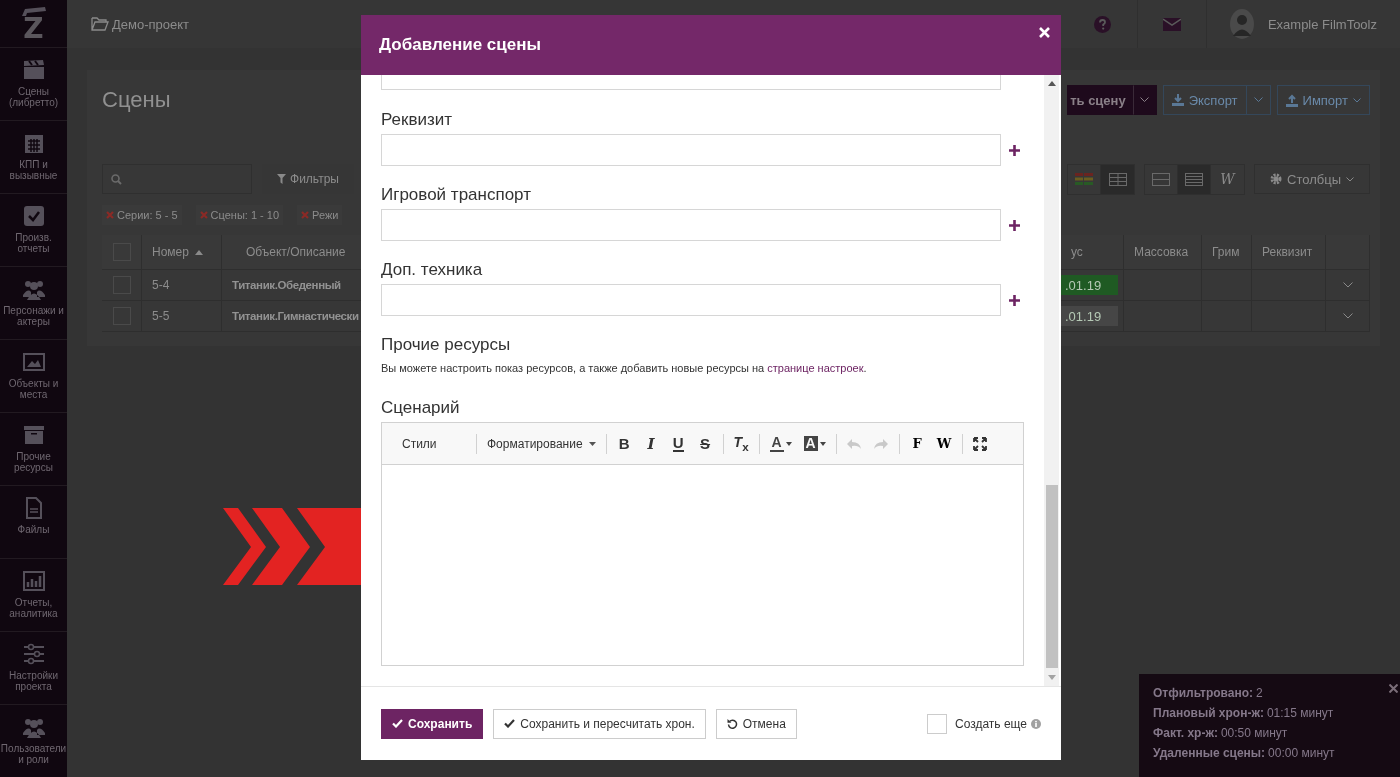 This screenshot has height=777, width=1400. I want to click on format-button: T$_{x}$, so click(741, 443).